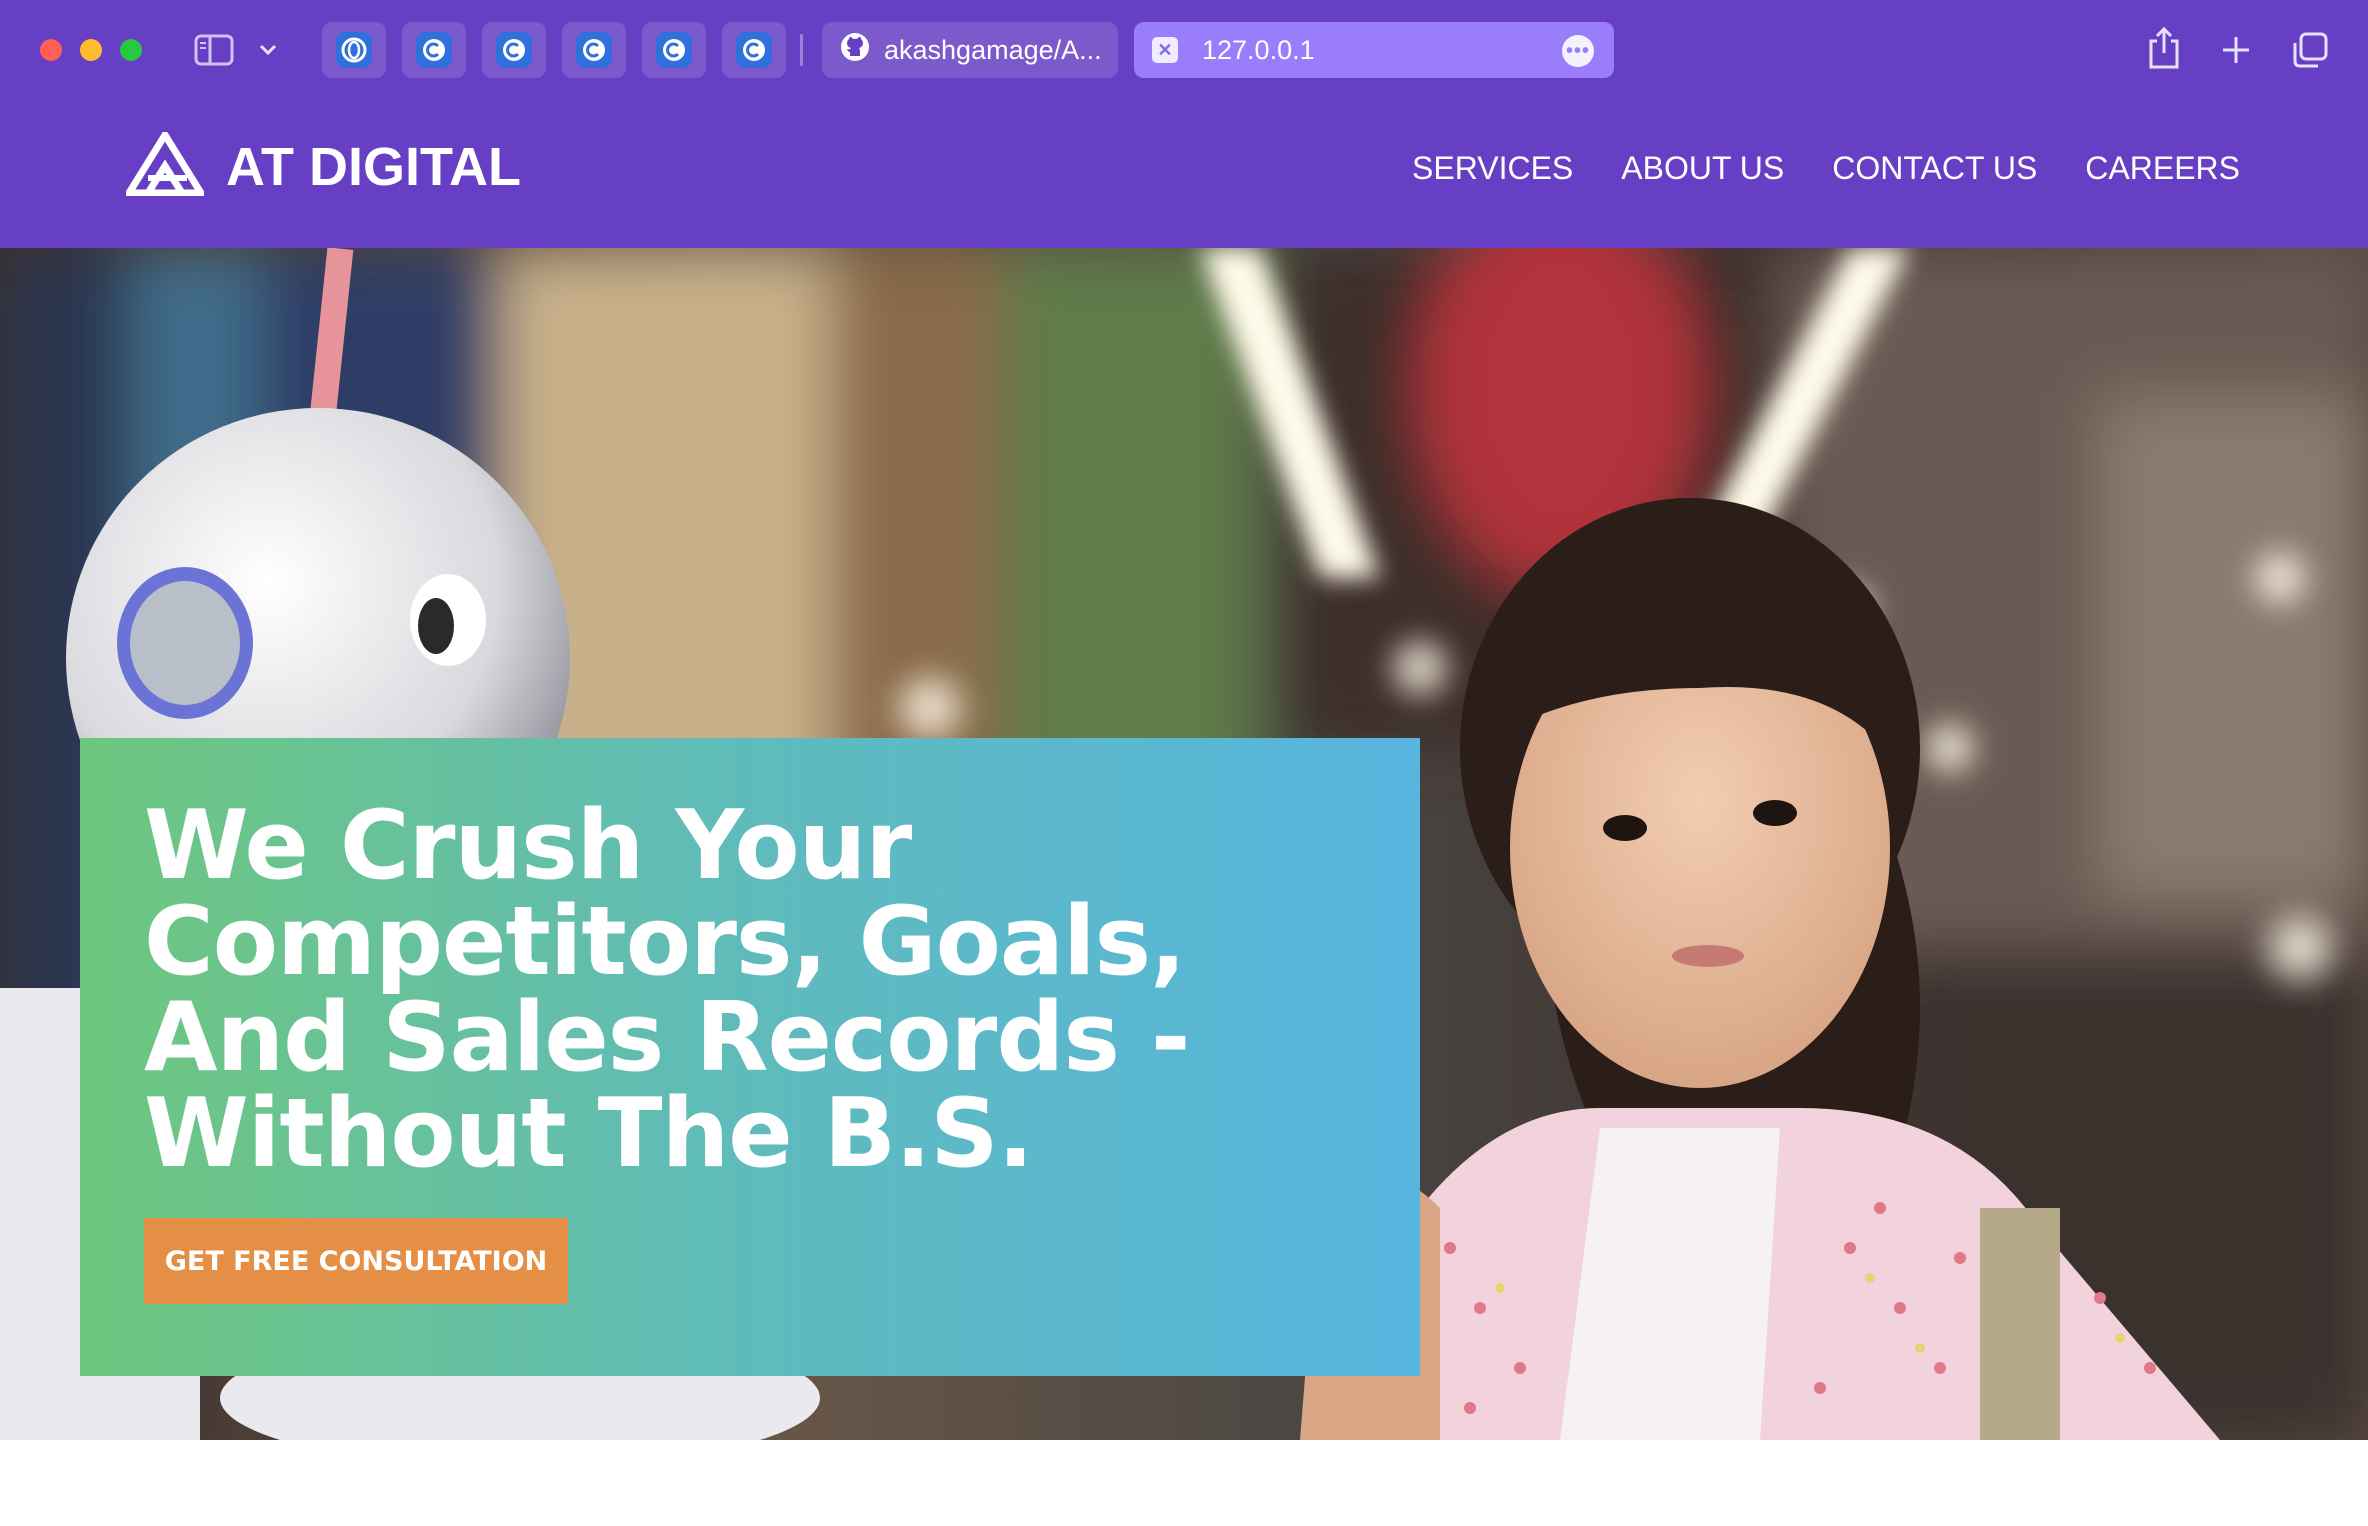  I want to click on opera-icon, so click(354, 50).